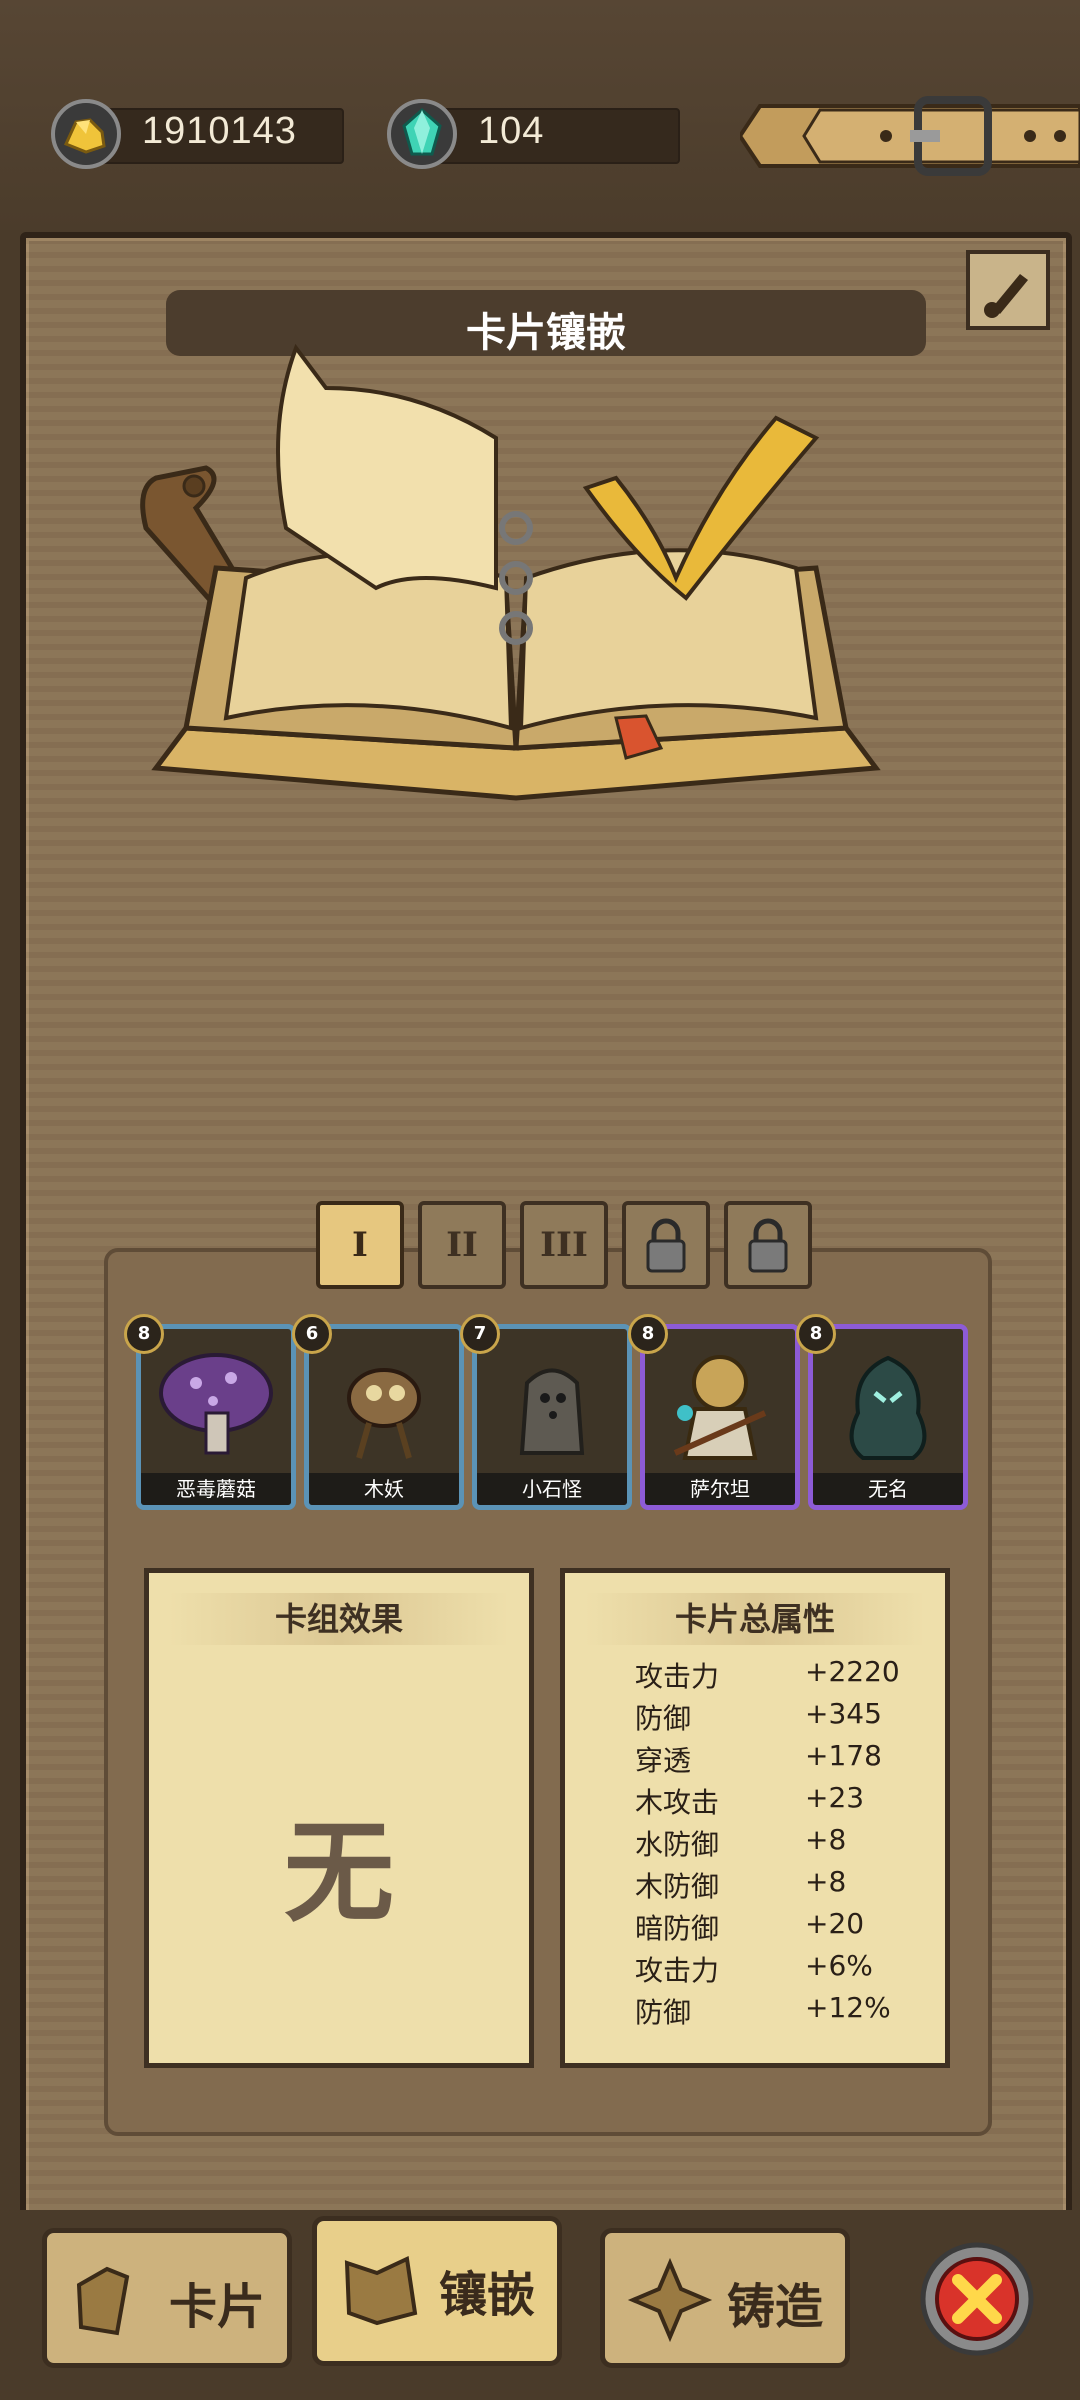  I want to click on card-slot-3: 小石怪, so click(552, 1417).